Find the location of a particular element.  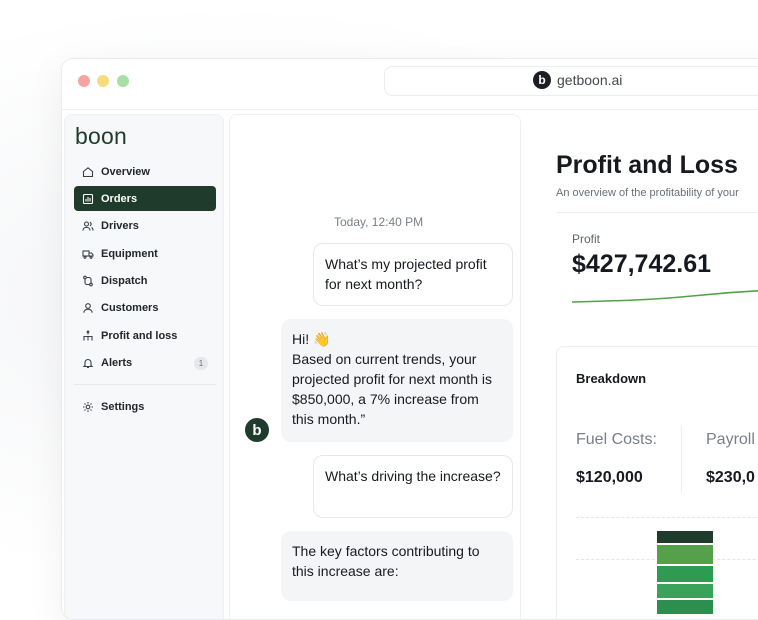

sidebar-item-alerts: Alerts 1 is located at coordinates (145, 363).